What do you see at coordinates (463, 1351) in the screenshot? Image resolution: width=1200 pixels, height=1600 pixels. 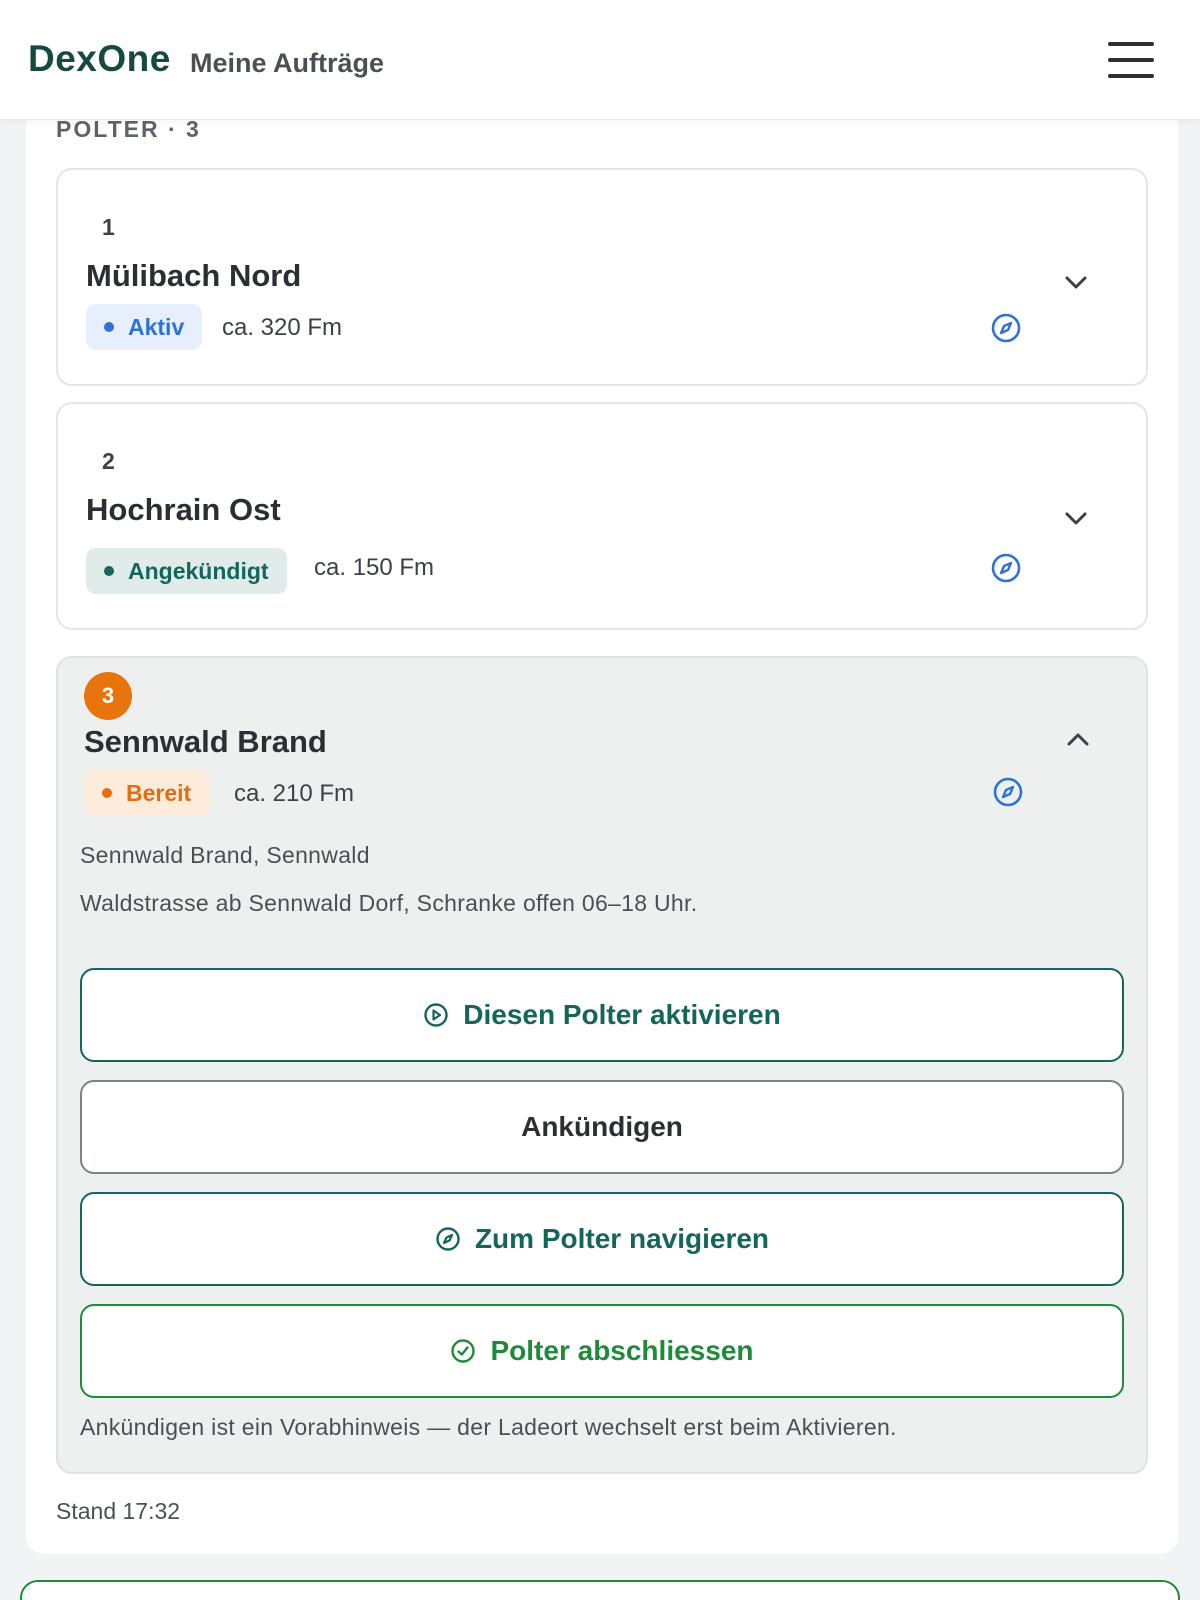 I see `check-circle-icon` at bounding box center [463, 1351].